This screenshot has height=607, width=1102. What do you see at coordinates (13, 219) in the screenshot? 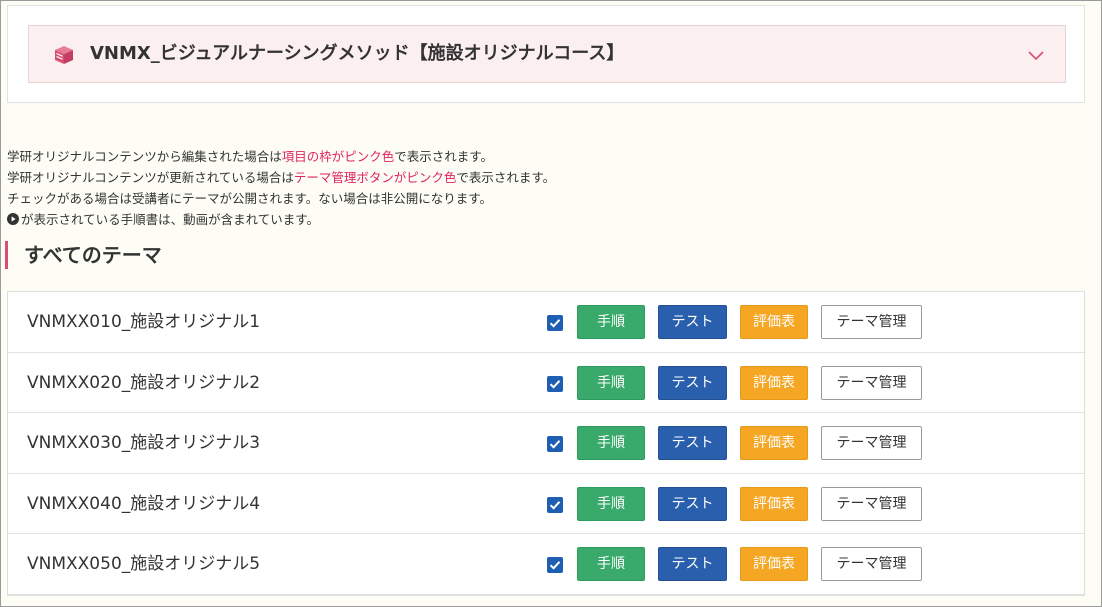
I see `play-circle-icon` at bounding box center [13, 219].